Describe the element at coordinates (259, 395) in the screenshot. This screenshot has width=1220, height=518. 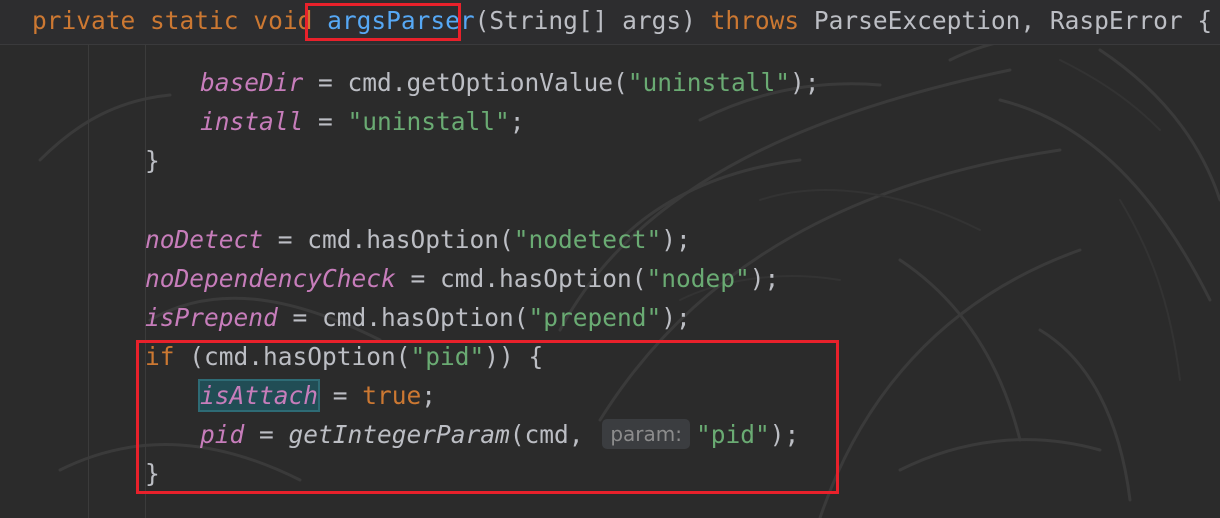
I see `field-isattach-selected: isAttach` at that location.